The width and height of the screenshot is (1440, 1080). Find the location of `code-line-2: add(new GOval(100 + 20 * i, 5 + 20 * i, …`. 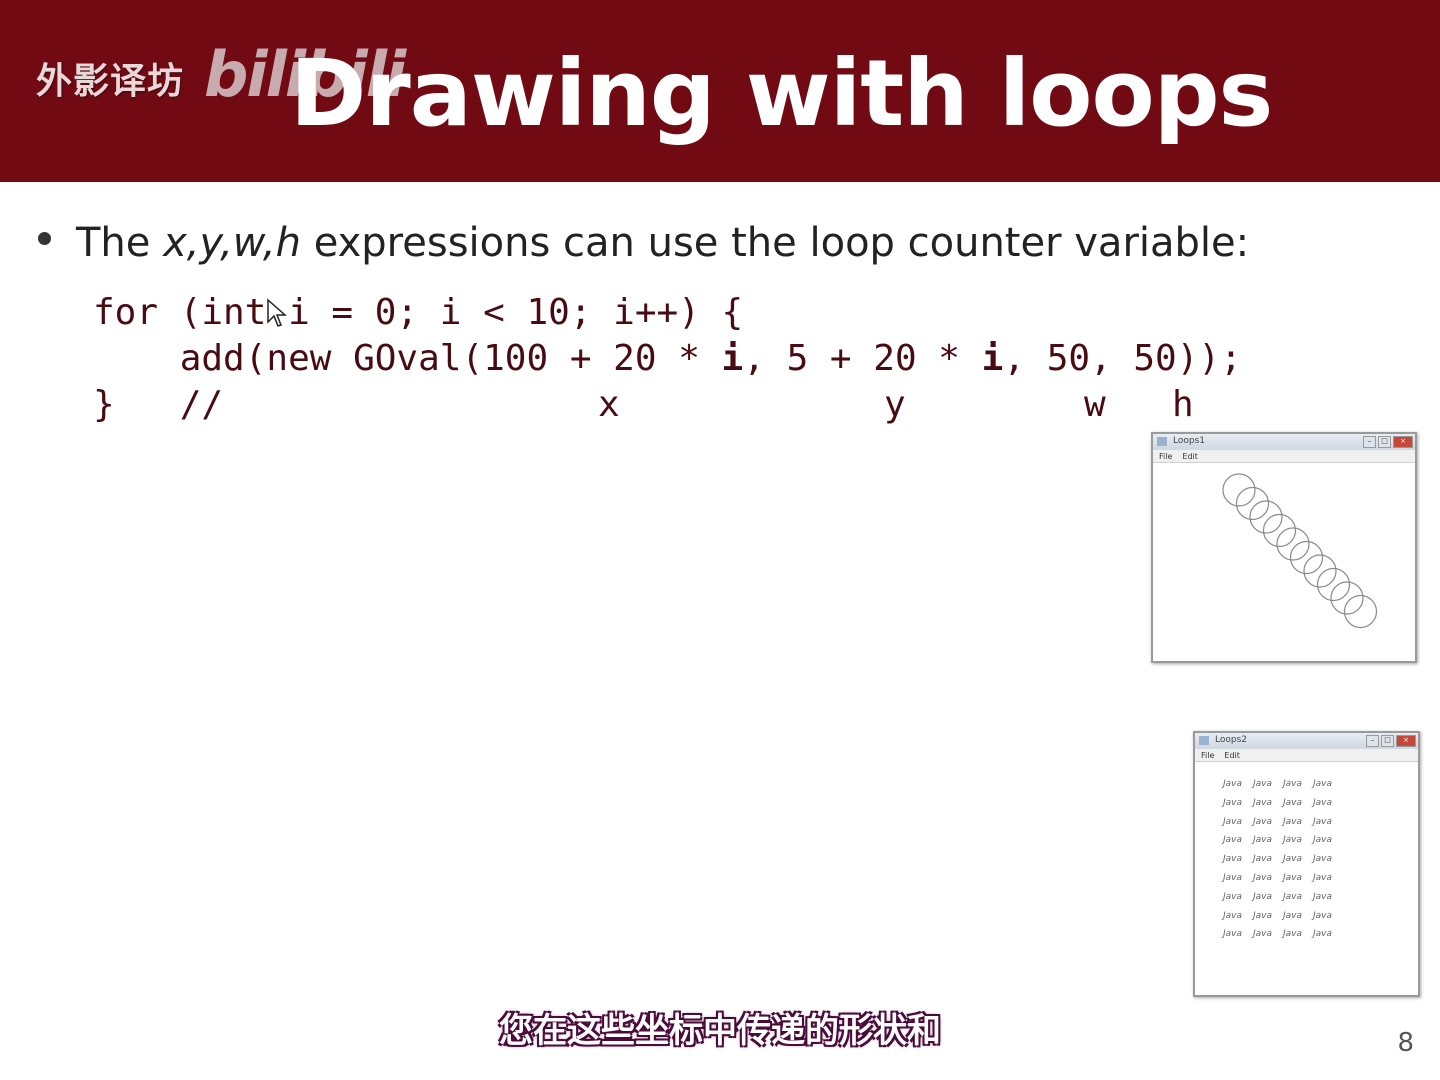

code-line-2: add(new GOval(100 + 20 * i, 5 + 20 * i, … is located at coordinates (667, 358).